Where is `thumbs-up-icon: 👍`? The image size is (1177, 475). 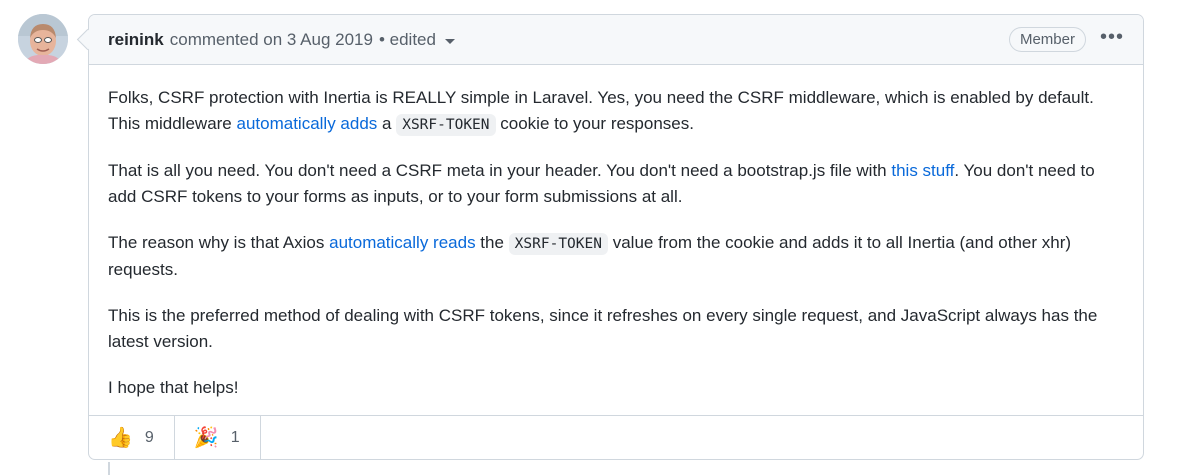 thumbs-up-icon: 👍 is located at coordinates (120, 438).